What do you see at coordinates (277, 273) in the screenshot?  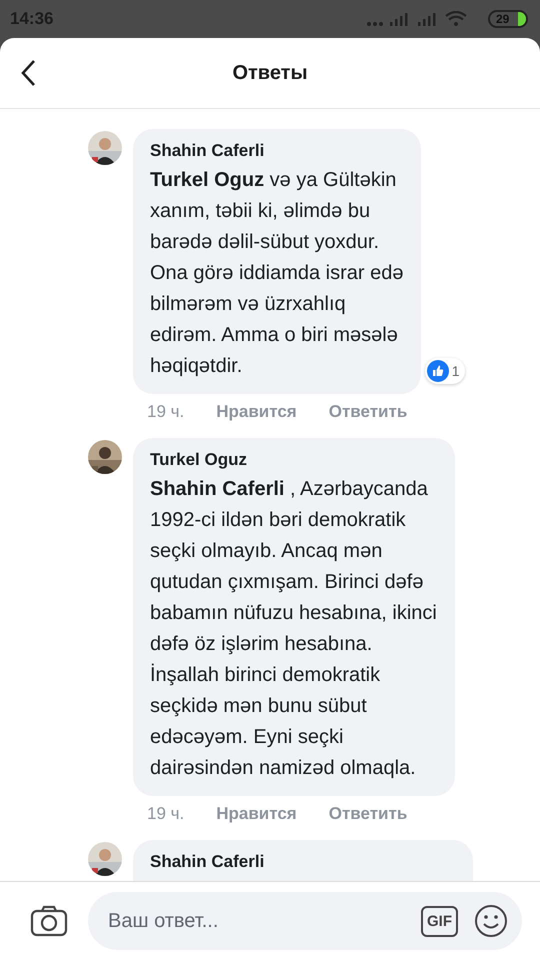 I see `comment-text: Turkel Oguz və ya Gültəkin xanım, təbii ki, əlimdə bu barədə dəlil-sübut yoxdur. Ona görə iddiamda israr edə bilmərəm və üzrxahlıq edirəm. Amma o biri məsələ həqiqətdir.` at bounding box center [277, 273].